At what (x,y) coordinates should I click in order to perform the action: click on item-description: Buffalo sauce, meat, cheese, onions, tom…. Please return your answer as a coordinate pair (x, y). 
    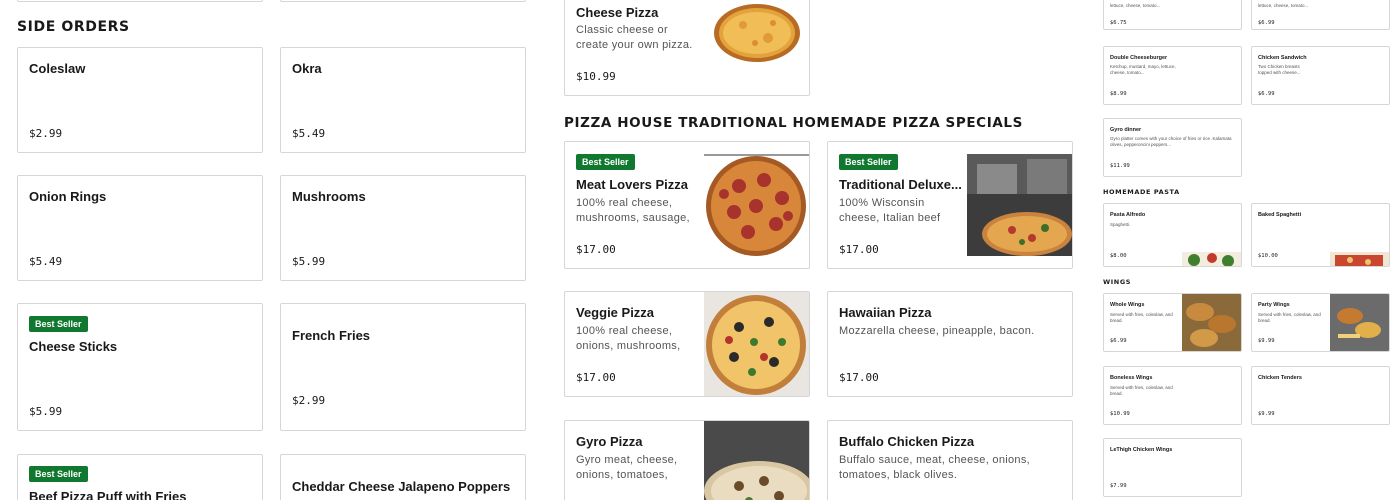
    Looking at the image, I should click on (934, 467).